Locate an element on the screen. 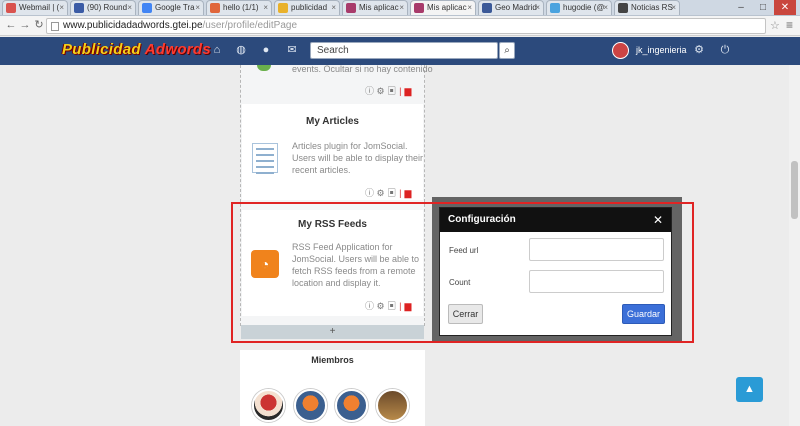 The width and height of the screenshot is (800, 426). browser-tab: Webmail | (× is located at coordinates (35, 7).